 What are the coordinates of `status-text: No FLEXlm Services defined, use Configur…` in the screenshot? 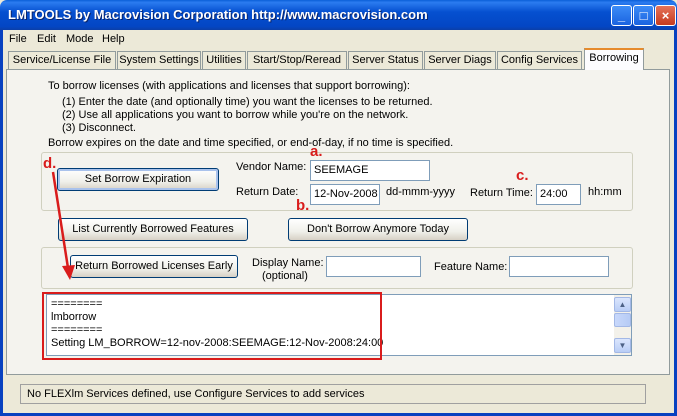 It's located at (196, 394).